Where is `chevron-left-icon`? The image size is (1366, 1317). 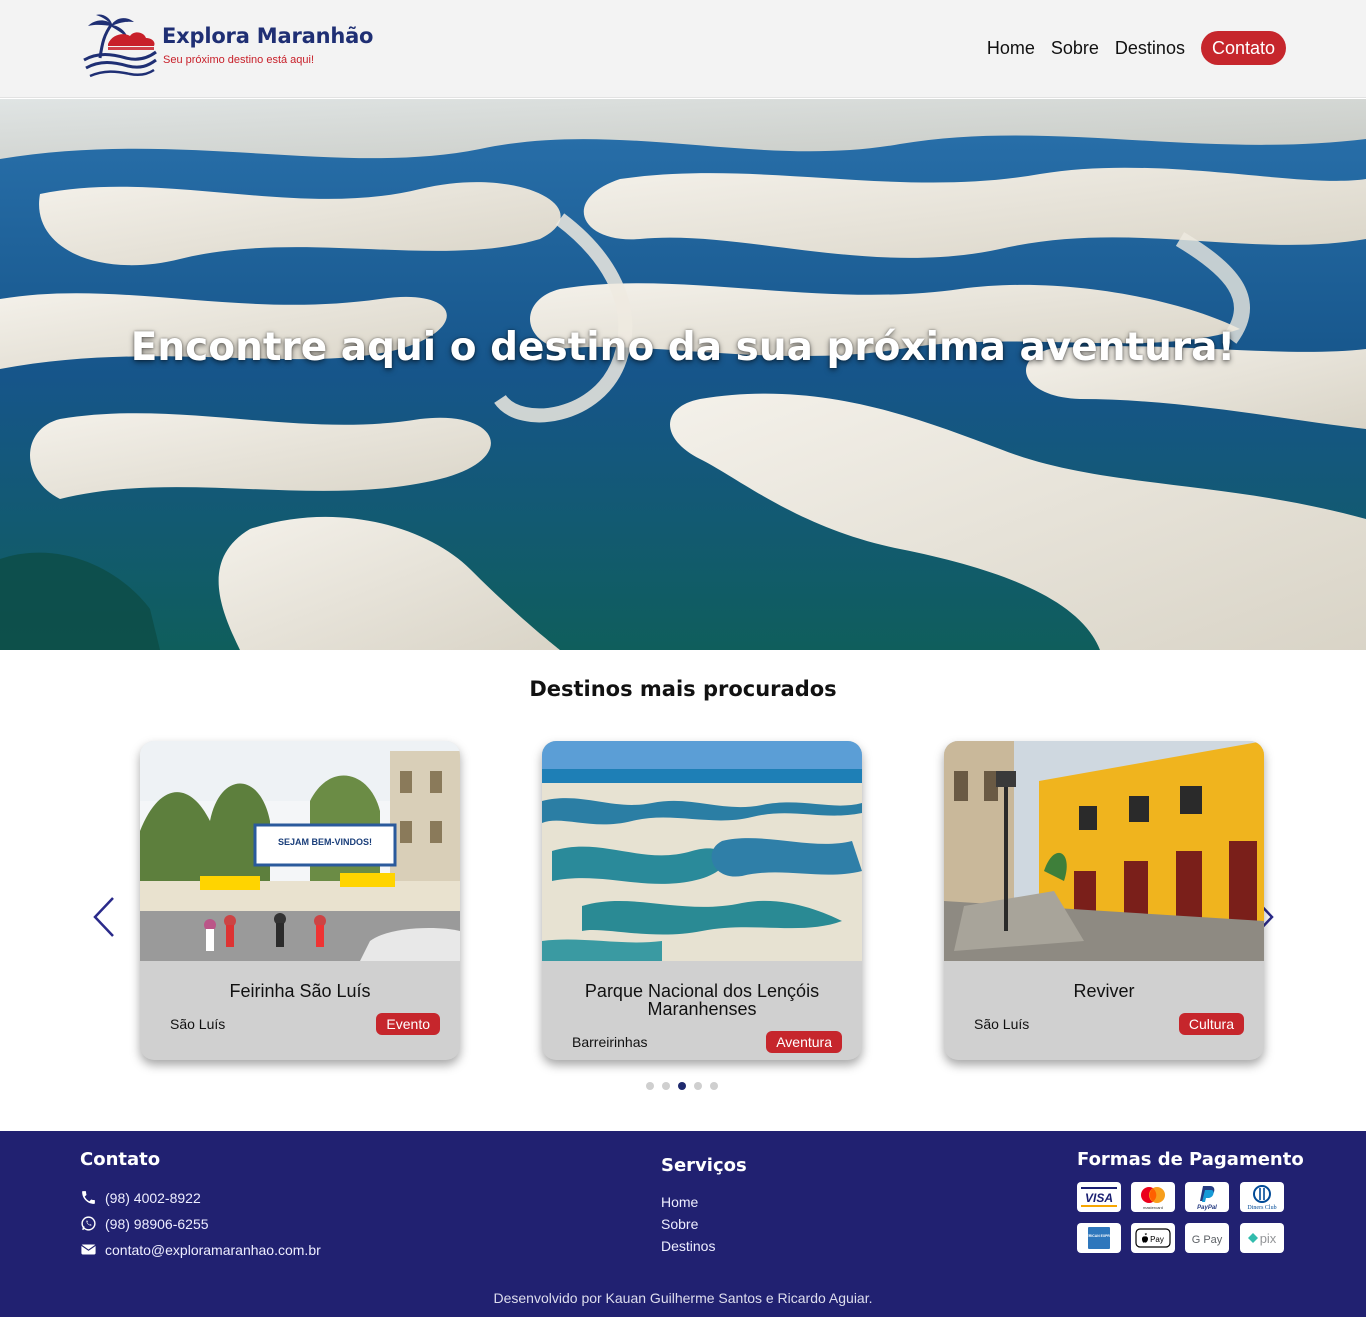
chevron-left-icon is located at coordinates (104, 917).